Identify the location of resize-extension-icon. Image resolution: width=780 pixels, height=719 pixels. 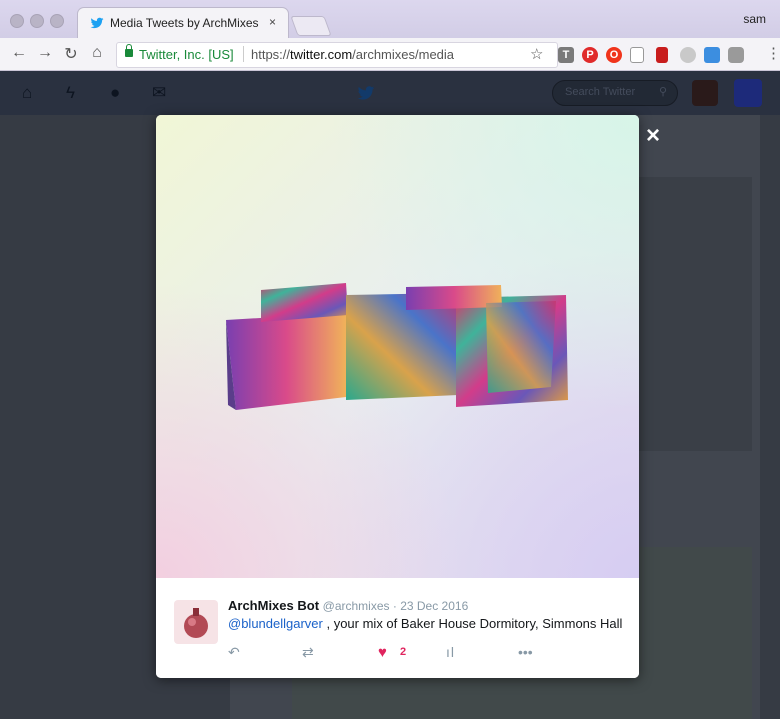
(712, 55).